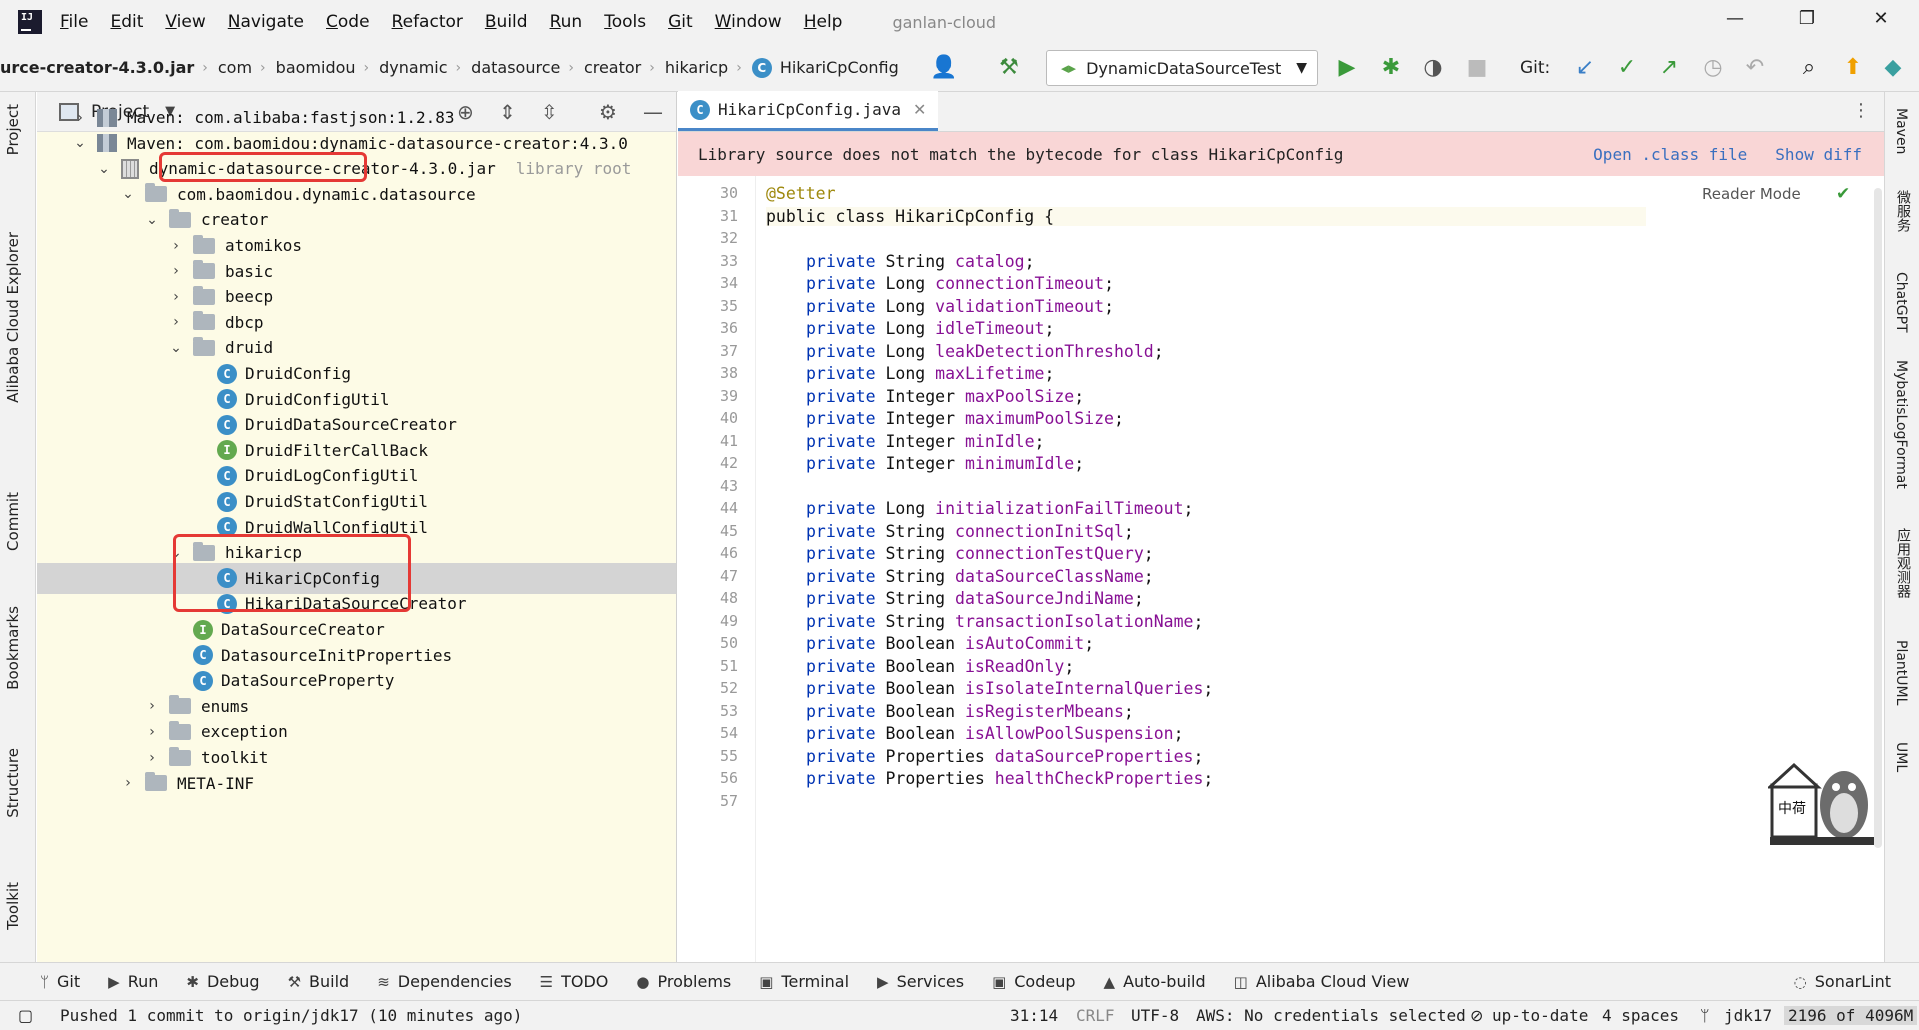 This screenshot has height=1030, width=1919. What do you see at coordinates (1627, 68) in the screenshot?
I see `git-commit-icon: ✓` at bounding box center [1627, 68].